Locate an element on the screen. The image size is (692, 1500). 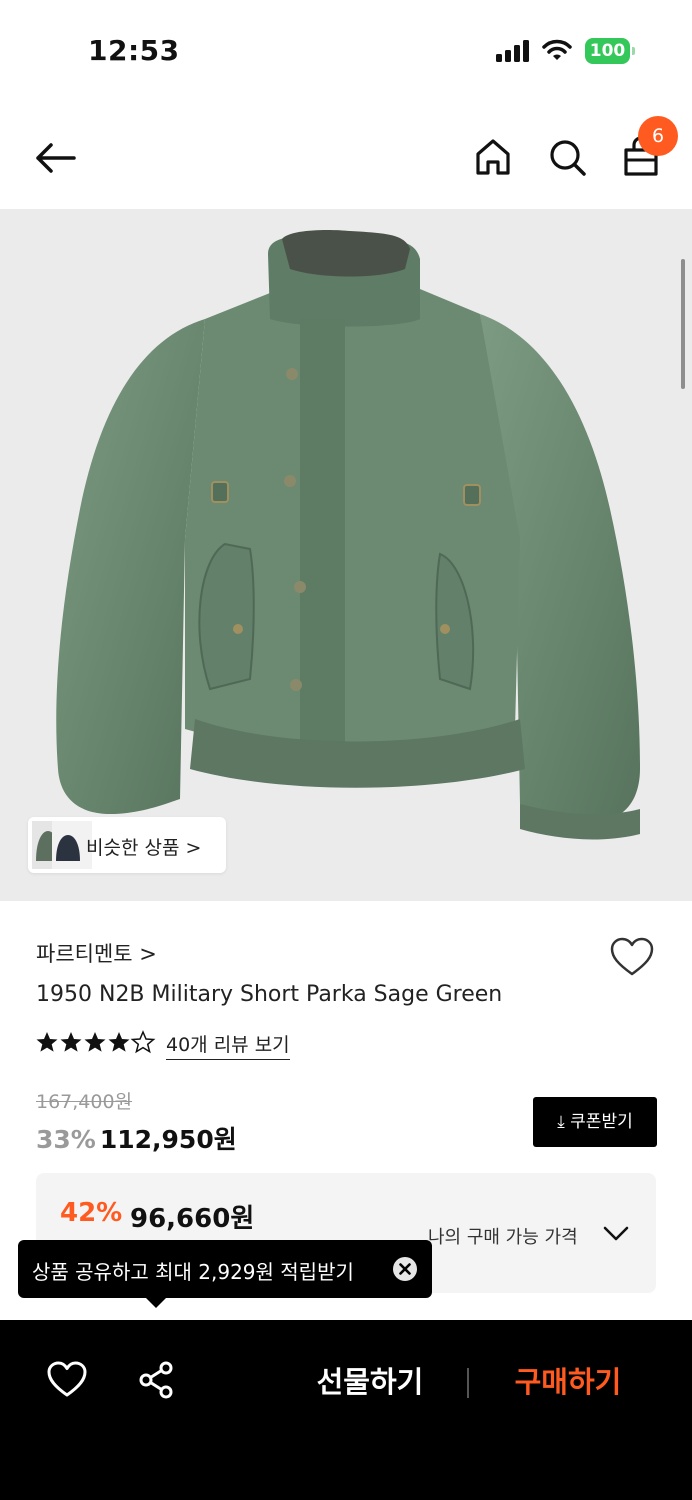
app-header: 6 is located at coordinates (346, 158).